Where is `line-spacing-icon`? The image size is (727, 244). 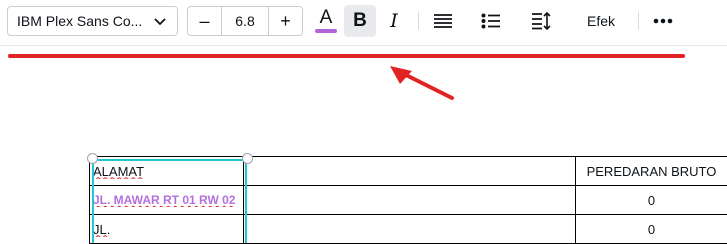 line-spacing-icon is located at coordinates (541, 21).